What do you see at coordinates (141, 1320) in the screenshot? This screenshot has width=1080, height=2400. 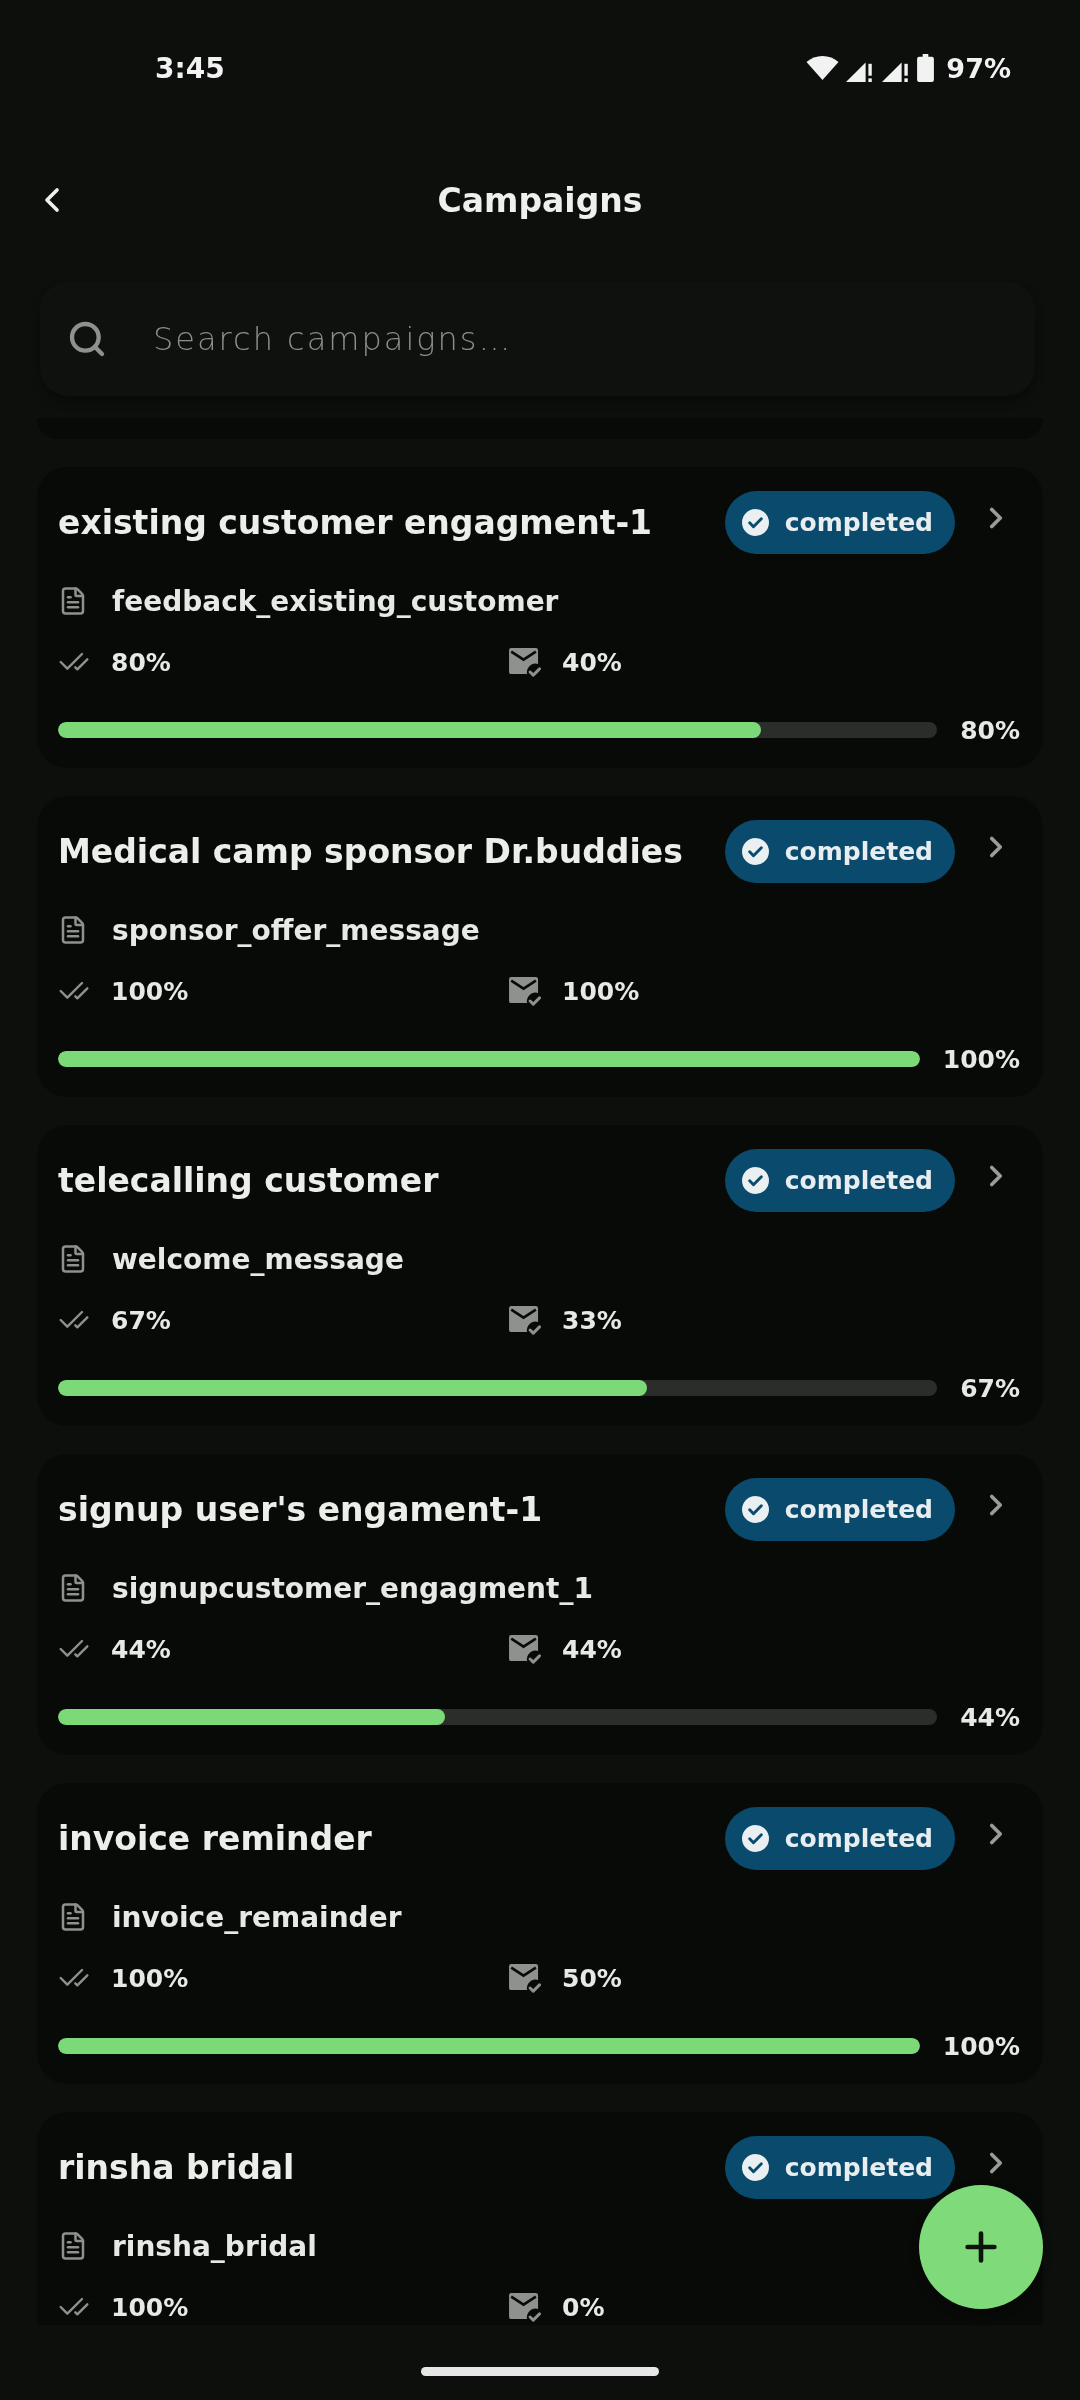 I see `stat-value: 67%` at bounding box center [141, 1320].